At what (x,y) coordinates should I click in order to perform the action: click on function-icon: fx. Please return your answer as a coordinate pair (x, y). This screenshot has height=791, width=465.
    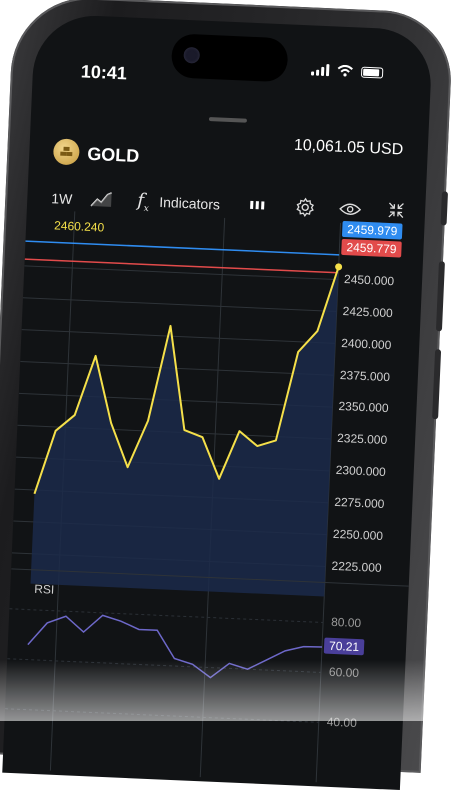
    Looking at the image, I should click on (143, 202).